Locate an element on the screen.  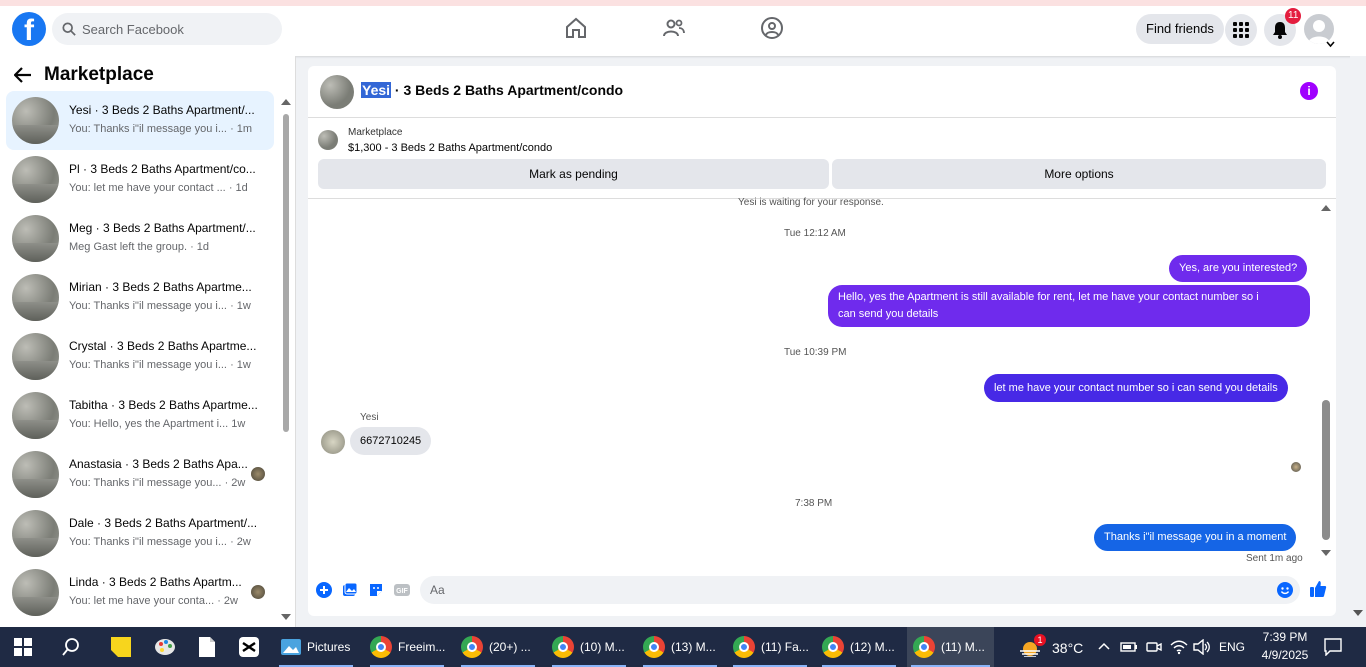
windows-start-icon is located at coordinates (23, 647).